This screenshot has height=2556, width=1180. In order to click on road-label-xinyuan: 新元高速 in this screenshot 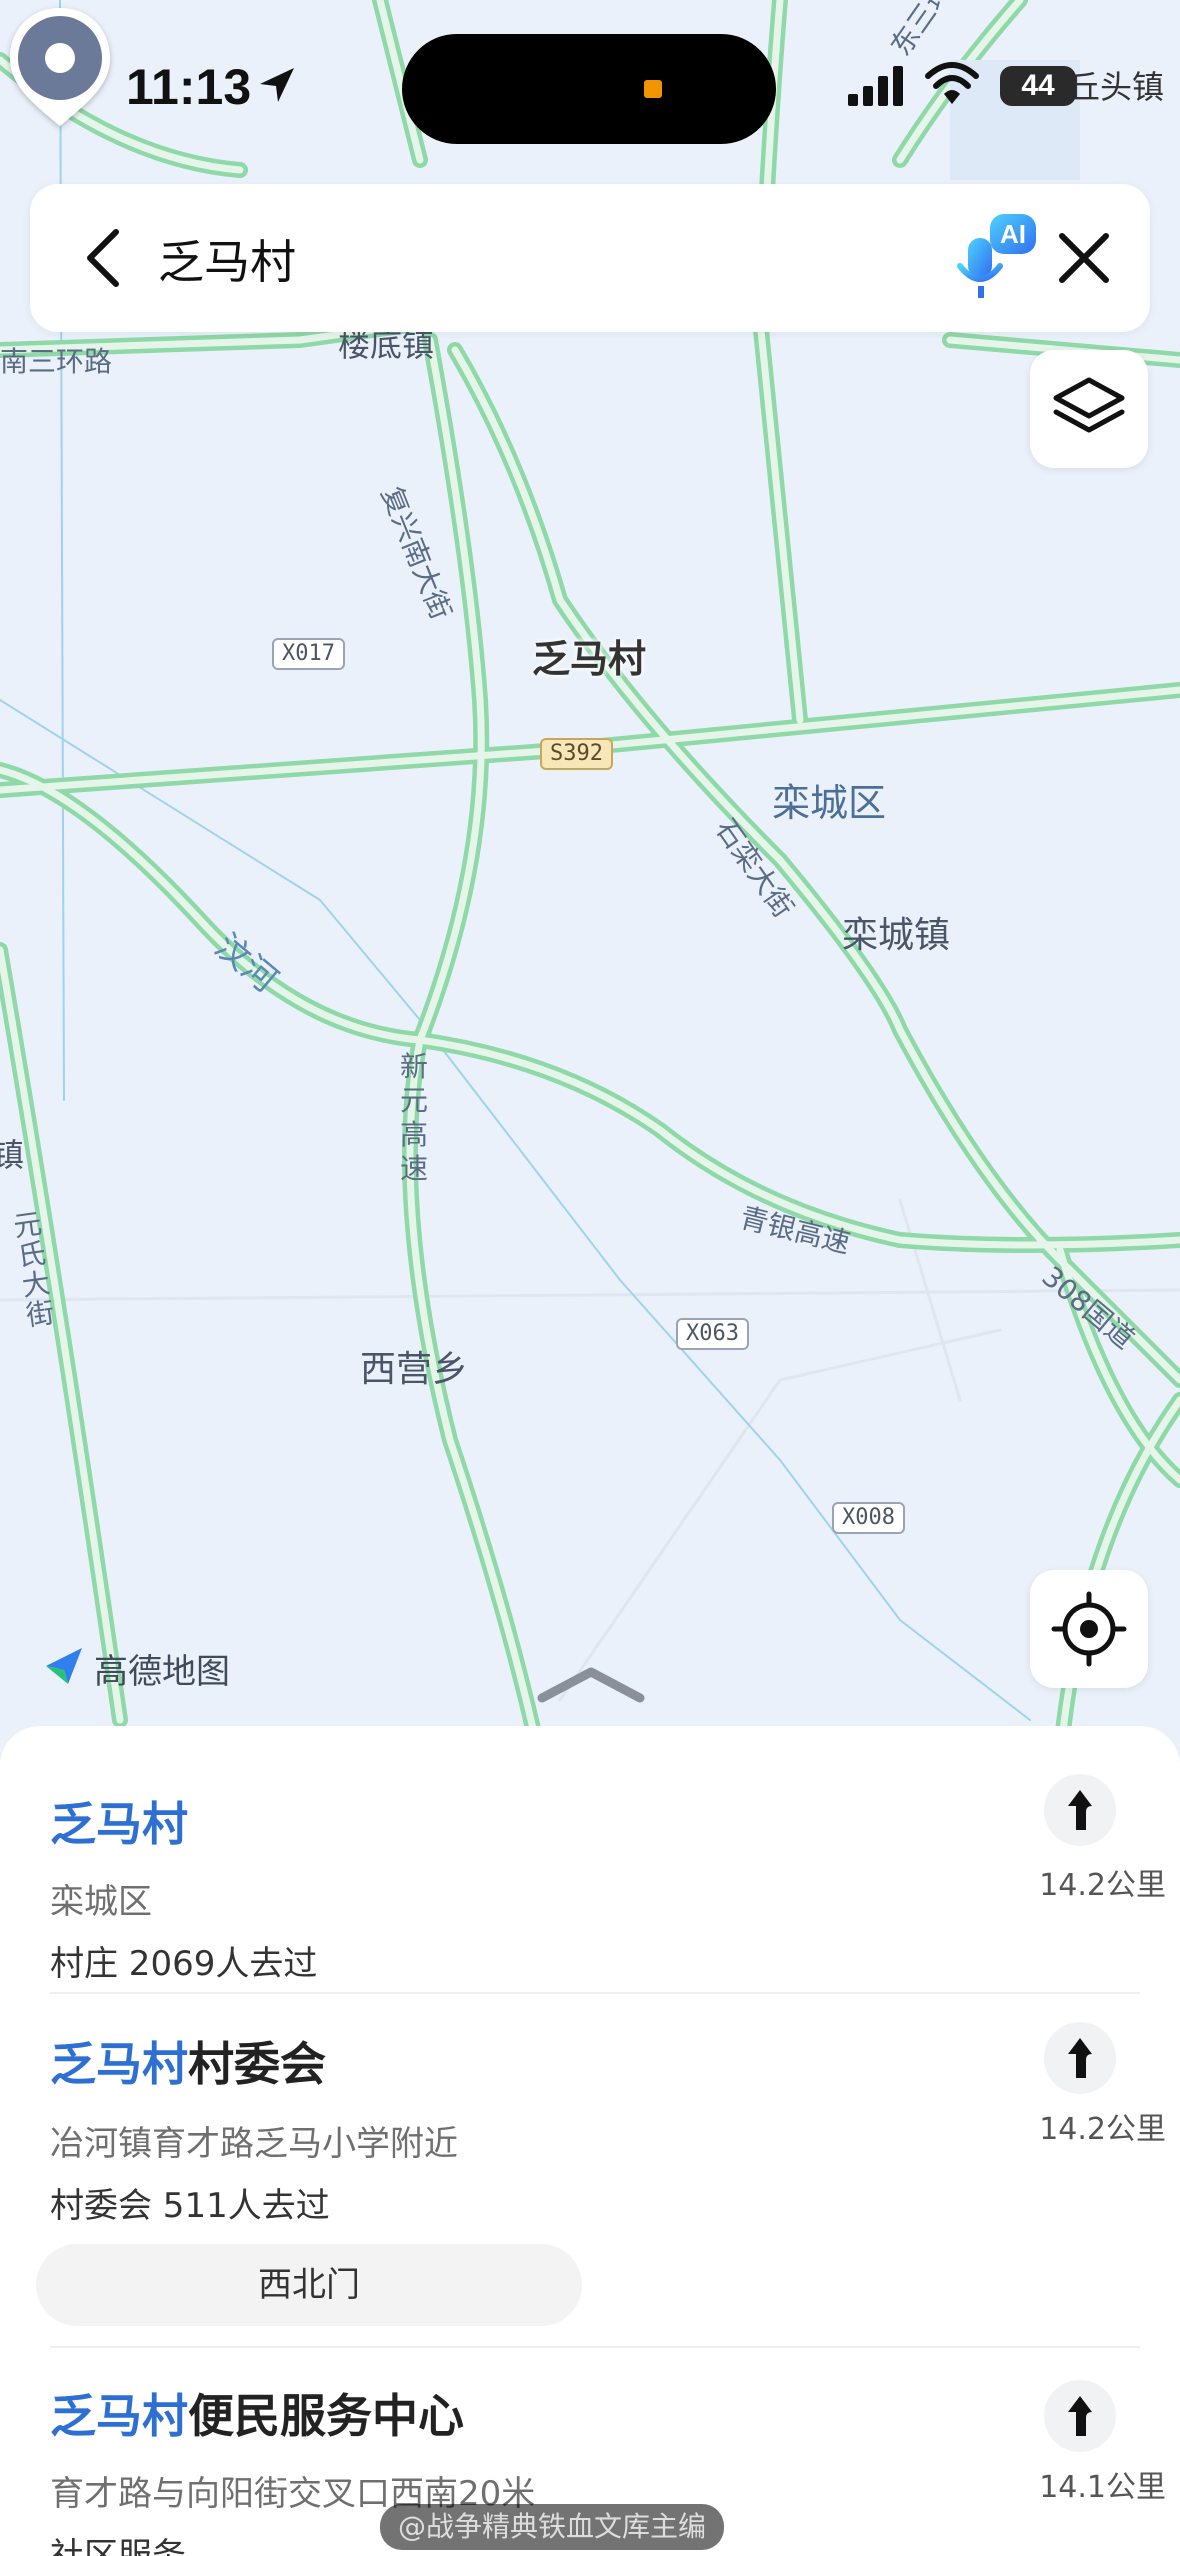, I will do `click(414, 1117)`.